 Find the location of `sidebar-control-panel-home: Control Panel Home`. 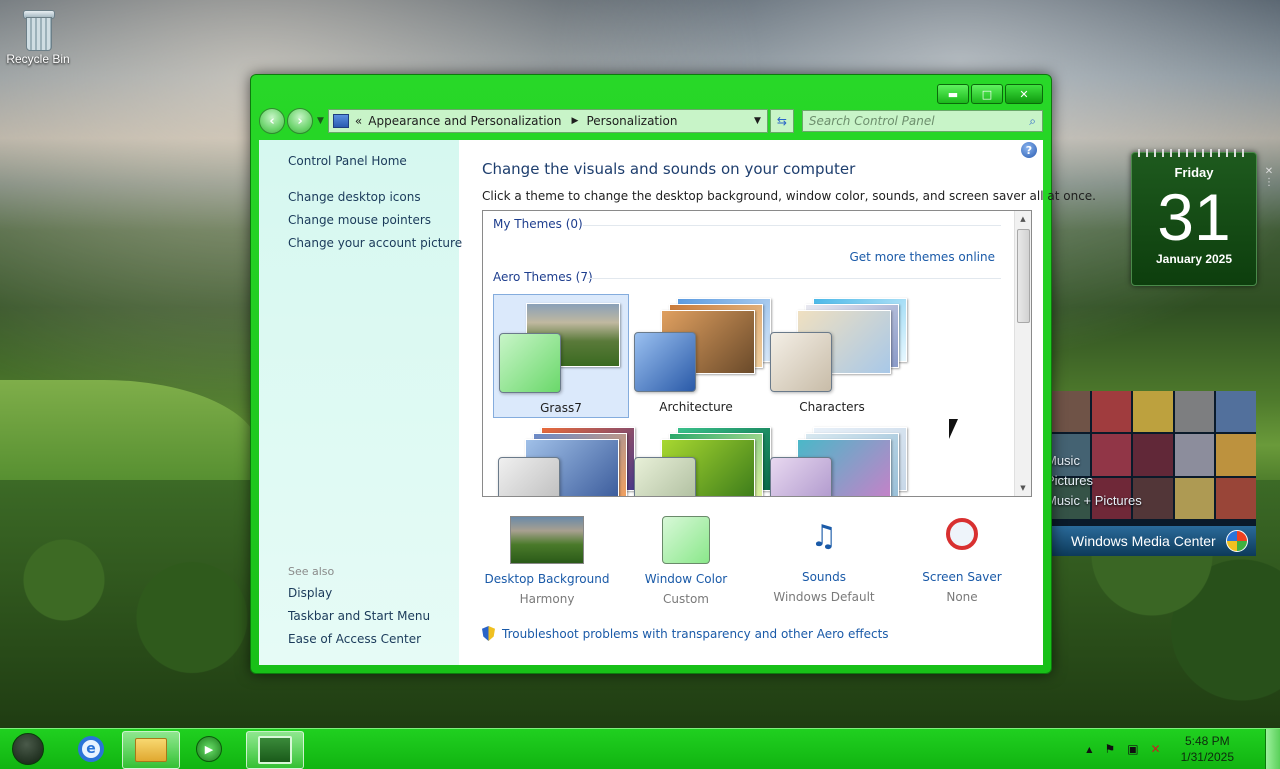

sidebar-control-panel-home: Control Panel Home is located at coordinates (347, 161).